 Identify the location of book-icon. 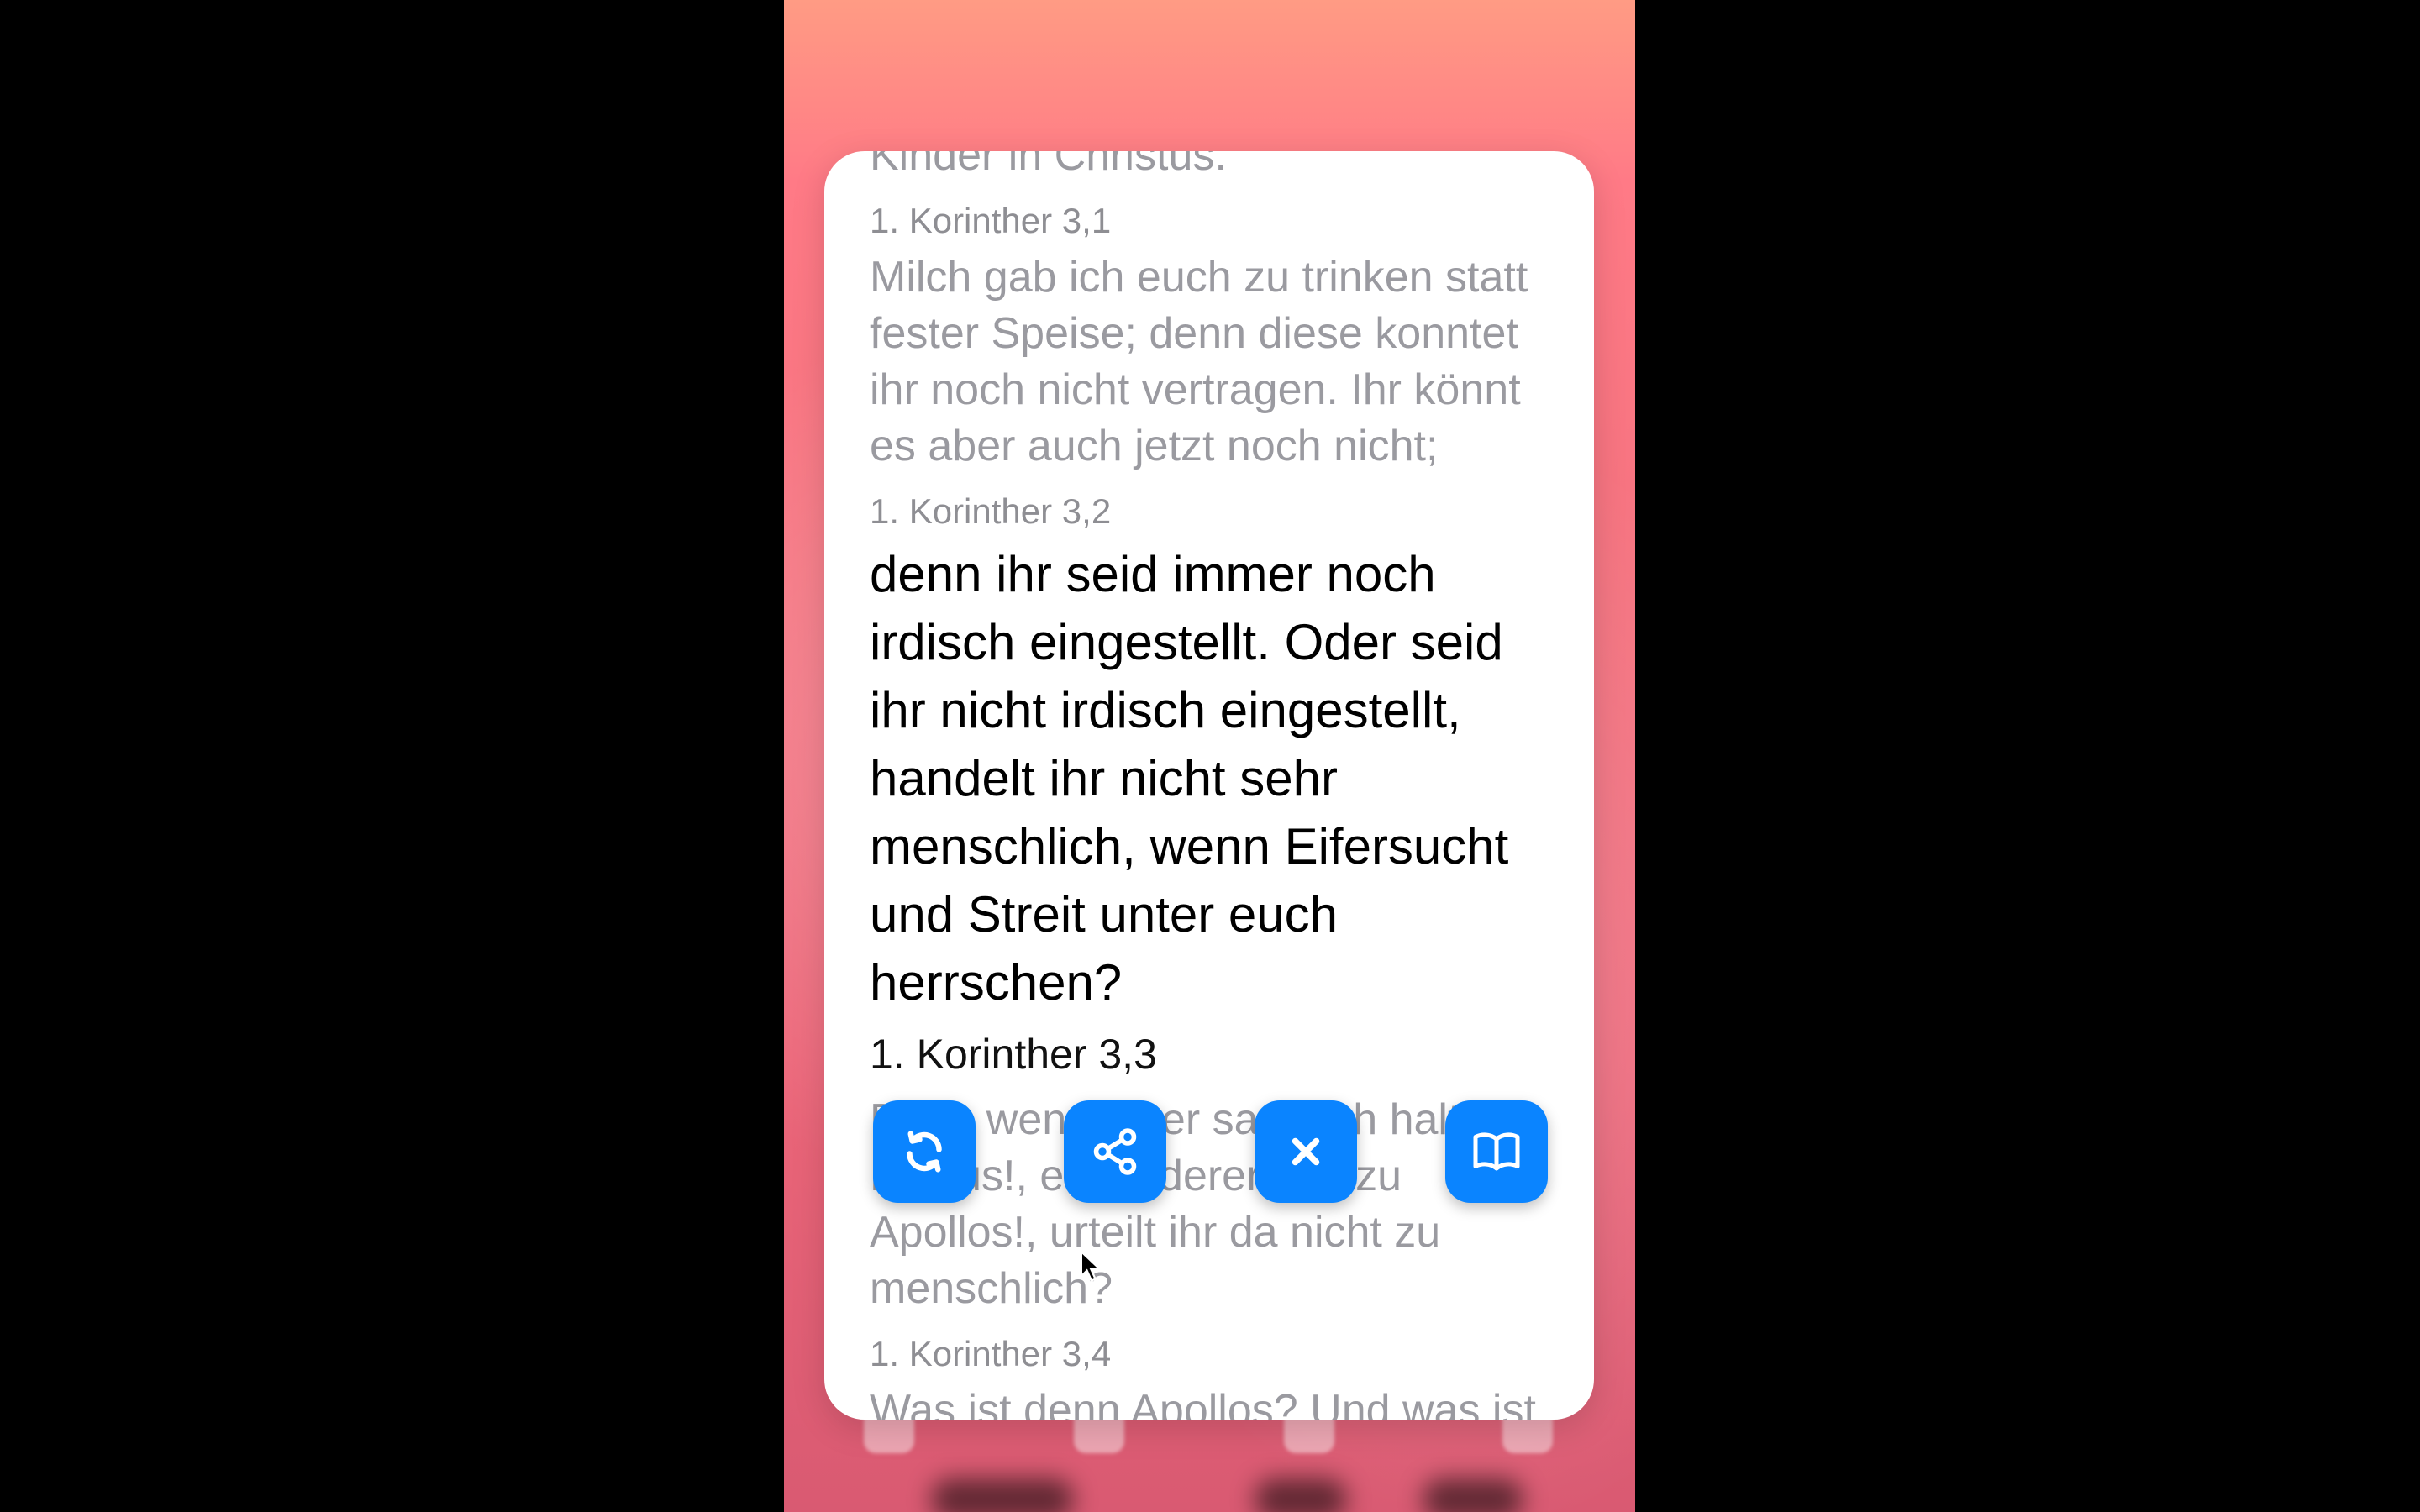
(1497, 1151).